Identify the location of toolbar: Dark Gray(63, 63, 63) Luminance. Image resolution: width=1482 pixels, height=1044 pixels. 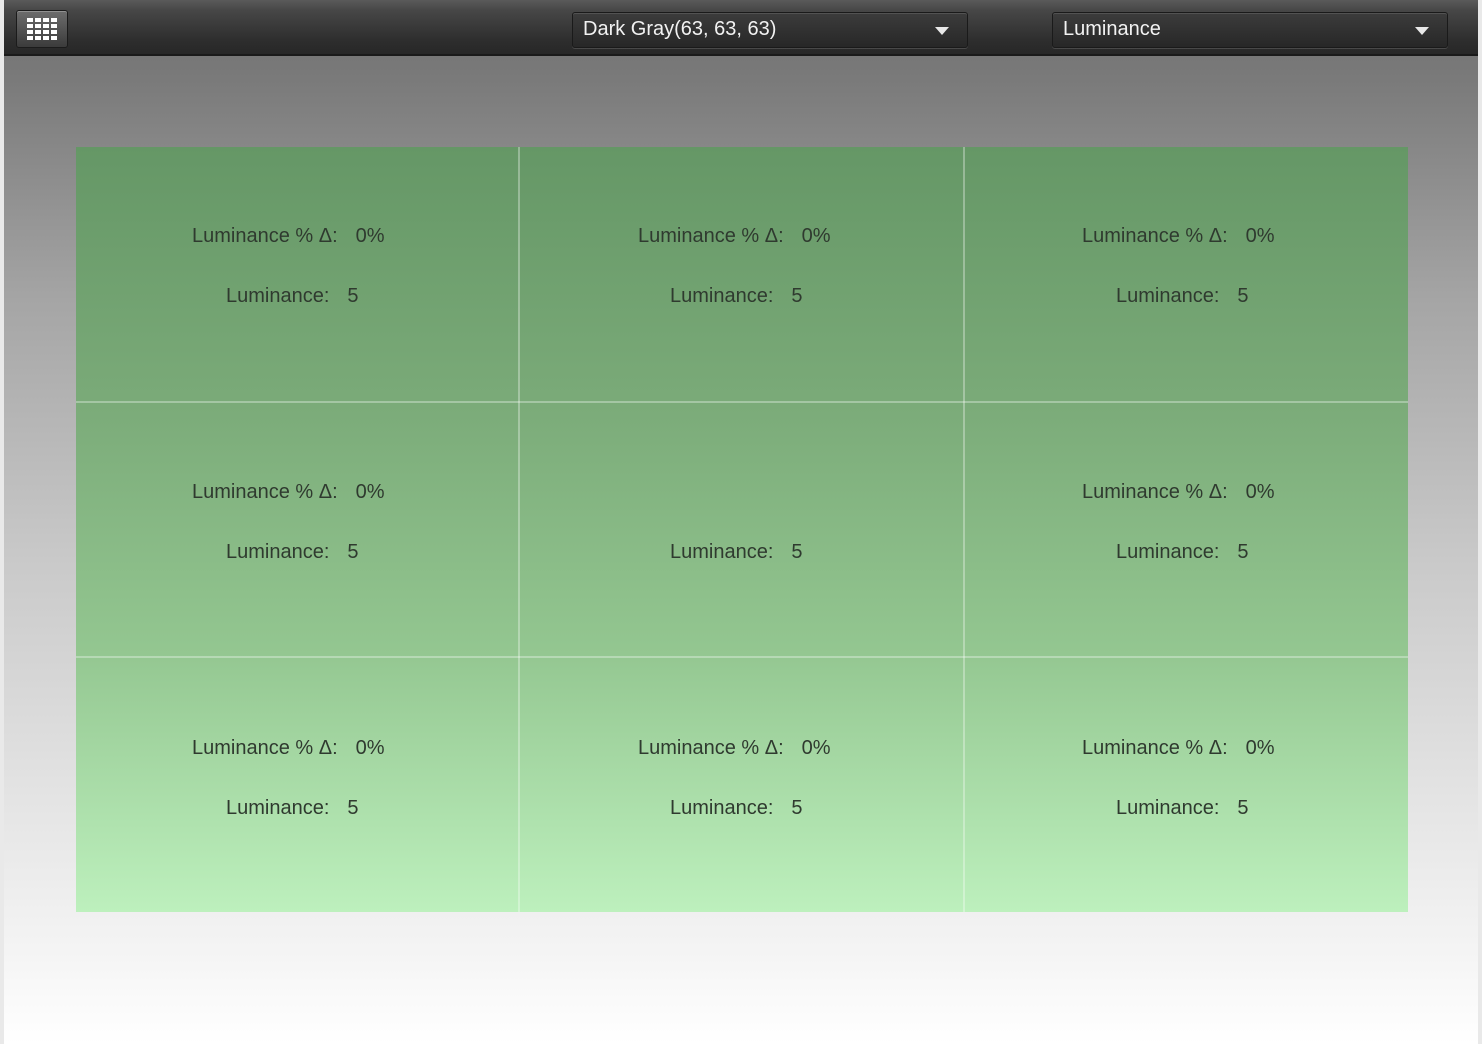
(741, 28).